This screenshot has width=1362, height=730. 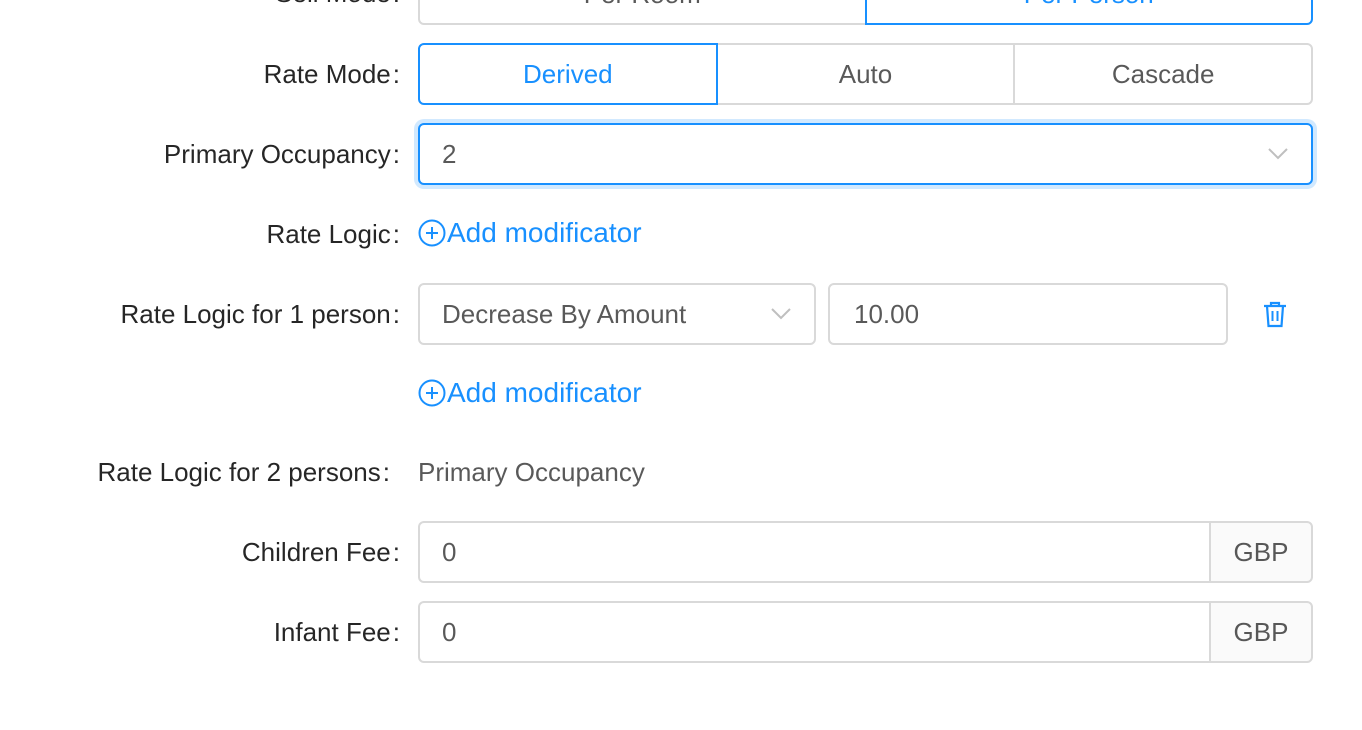 I want to click on rate-logic-1-label: Rate Logic for 1 person:, so click(x=260, y=314).